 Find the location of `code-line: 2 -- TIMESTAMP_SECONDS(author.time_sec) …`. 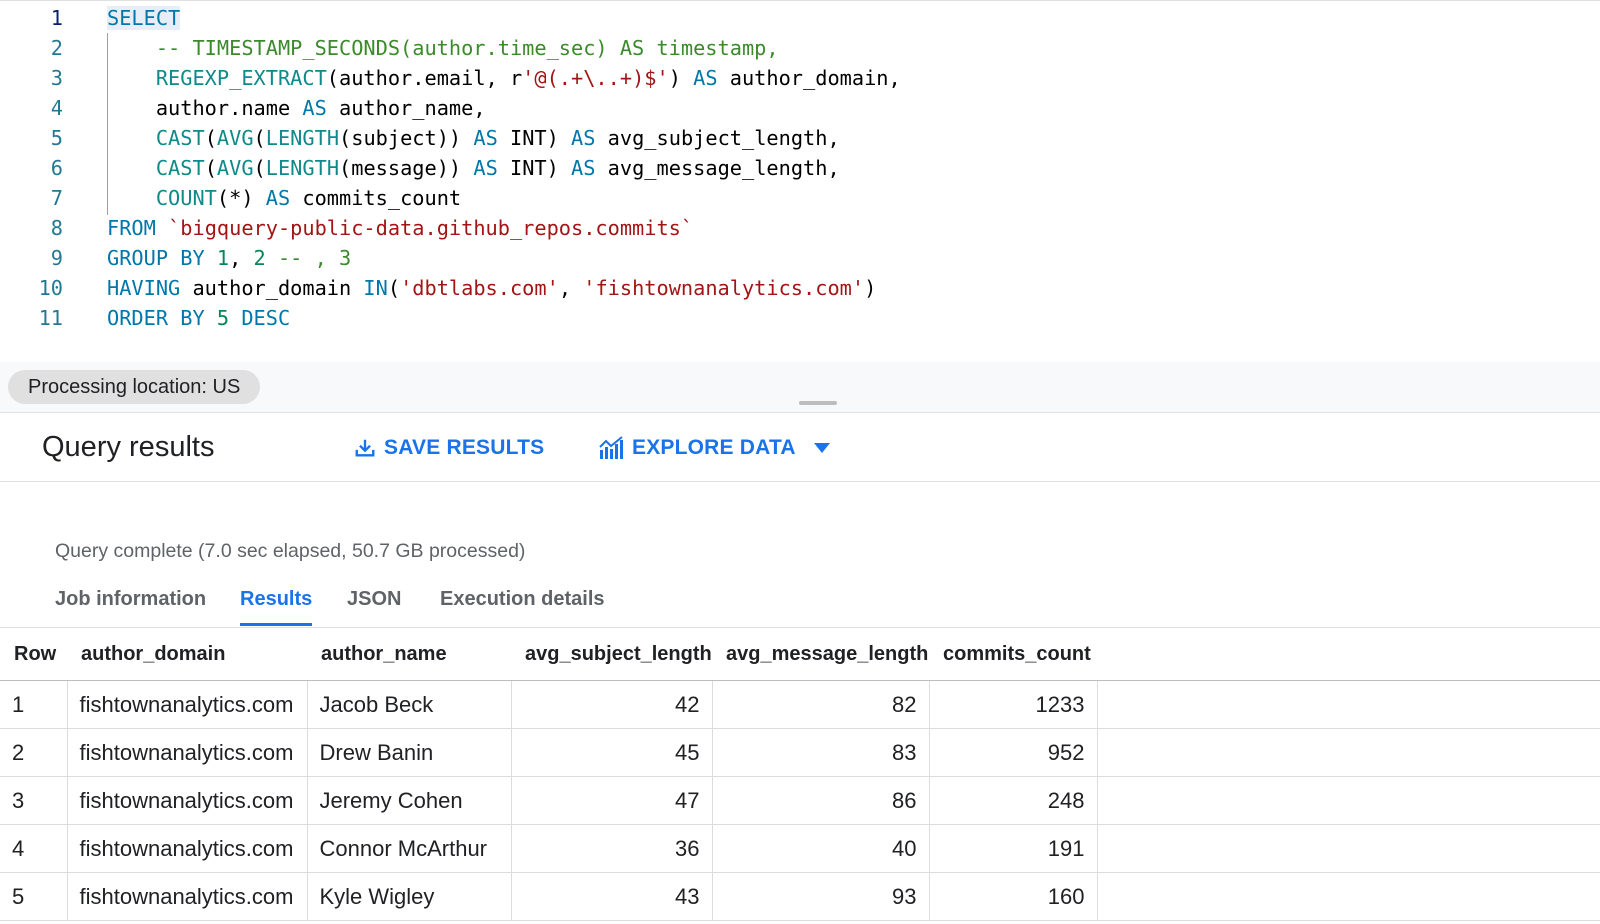

code-line: 2 -- TIMESTAMP_SECONDS(author.time_sec) … is located at coordinates (800, 48).